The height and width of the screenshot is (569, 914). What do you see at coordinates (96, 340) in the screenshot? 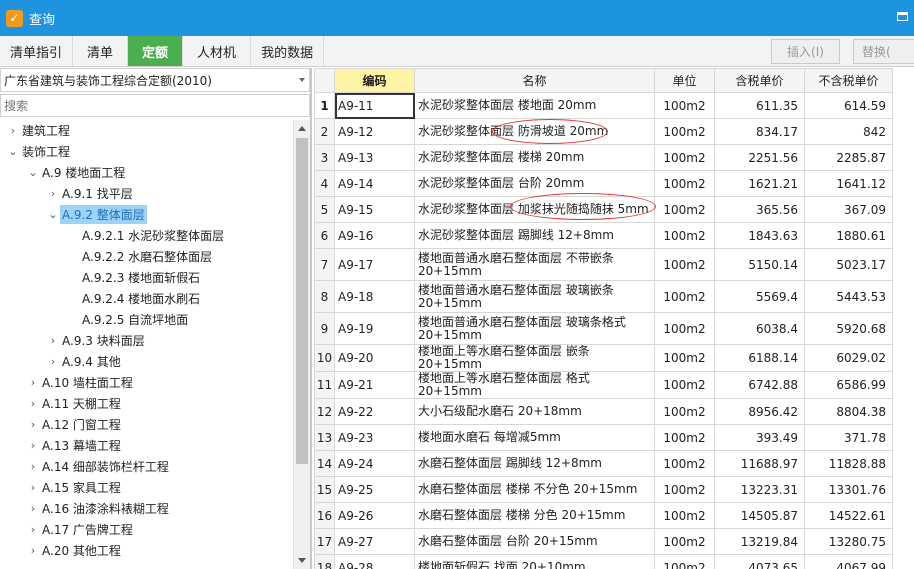
I see `tree-node: › A.9.3 块料面层` at bounding box center [96, 340].